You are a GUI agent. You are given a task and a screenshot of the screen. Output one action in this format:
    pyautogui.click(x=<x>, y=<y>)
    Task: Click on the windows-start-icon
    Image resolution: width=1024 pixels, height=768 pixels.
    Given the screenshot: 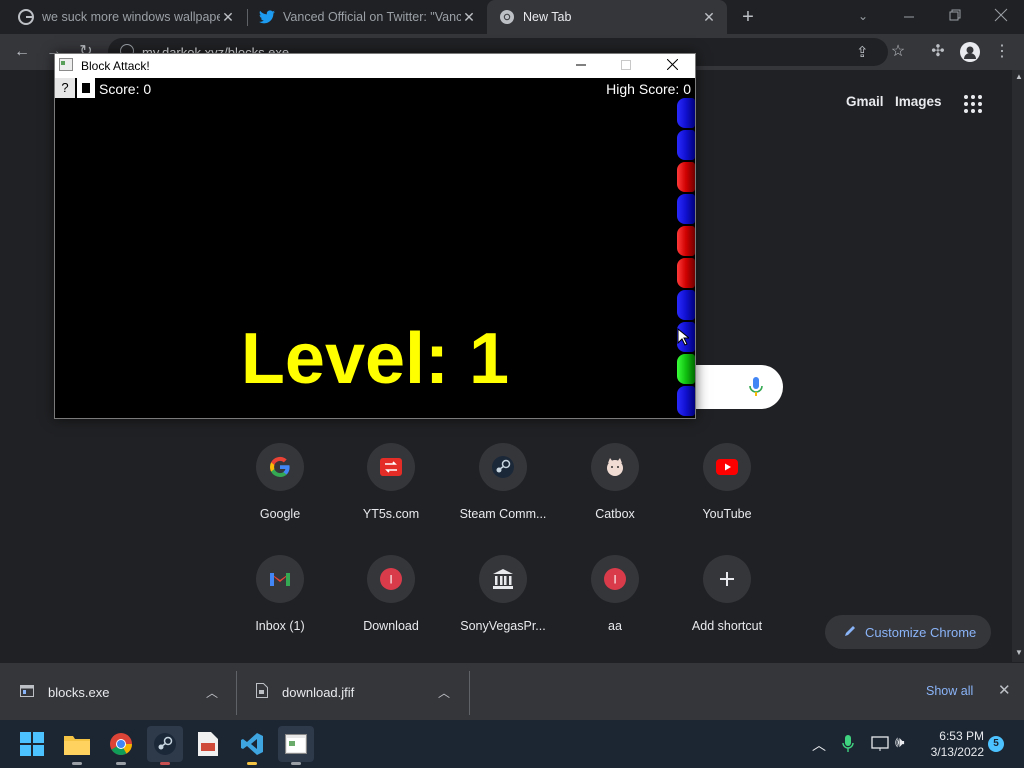 What is the action you would take?
    pyautogui.click(x=32, y=744)
    